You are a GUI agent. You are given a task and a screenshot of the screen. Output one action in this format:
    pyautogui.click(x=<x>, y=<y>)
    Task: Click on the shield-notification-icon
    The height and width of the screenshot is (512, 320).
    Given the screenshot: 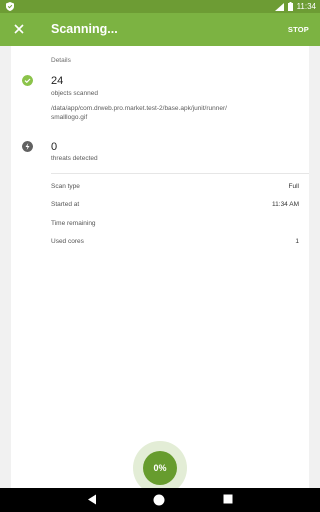 What is the action you would take?
    pyautogui.click(x=10, y=6)
    